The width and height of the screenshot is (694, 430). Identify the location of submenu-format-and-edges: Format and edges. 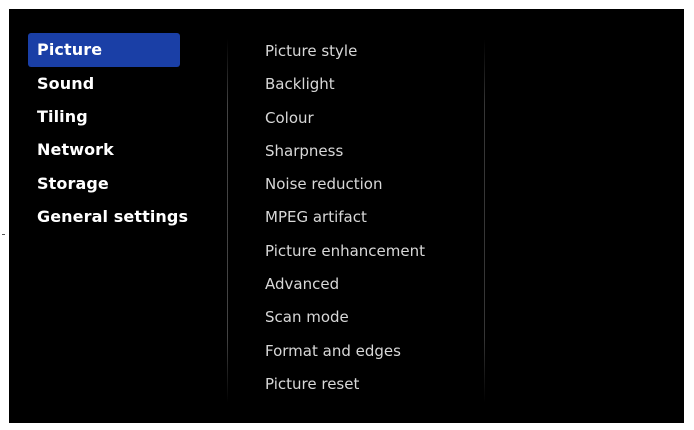
(370, 351).